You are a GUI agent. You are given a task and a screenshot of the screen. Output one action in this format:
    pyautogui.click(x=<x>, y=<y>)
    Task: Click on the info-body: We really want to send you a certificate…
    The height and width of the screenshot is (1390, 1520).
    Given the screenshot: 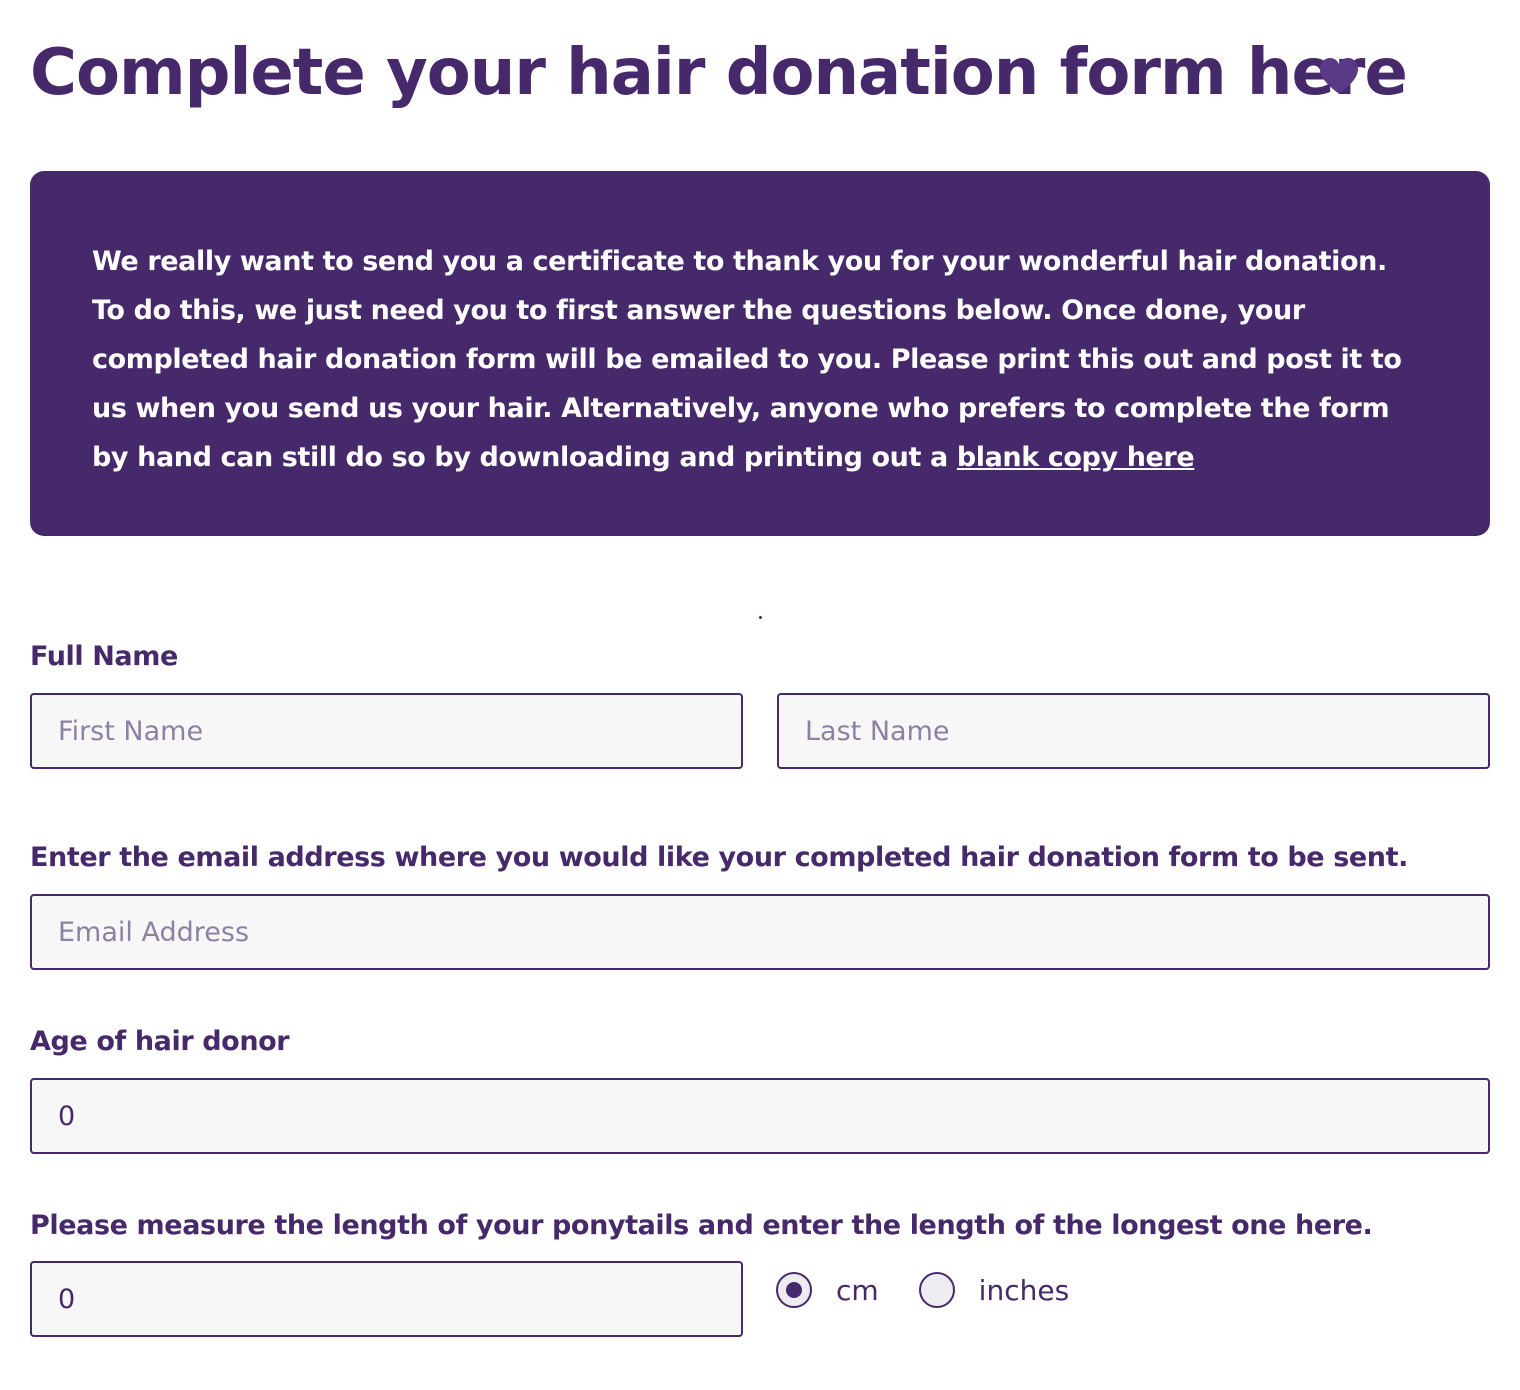 What is the action you would take?
    pyautogui.click(x=747, y=359)
    